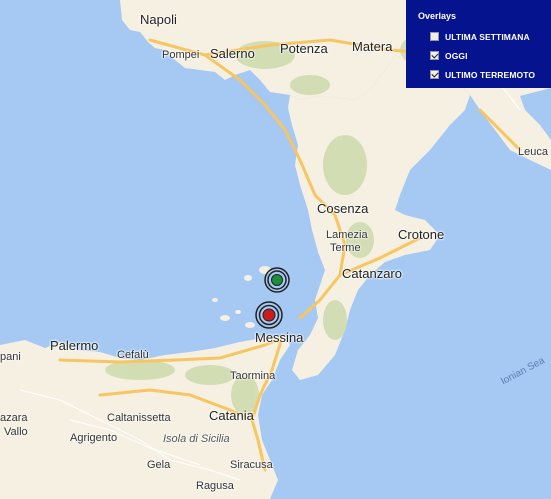 The image size is (551, 499). Describe the element at coordinates (74, 345) in the screenshot. I see `label-palermo: Palermo` at that location.